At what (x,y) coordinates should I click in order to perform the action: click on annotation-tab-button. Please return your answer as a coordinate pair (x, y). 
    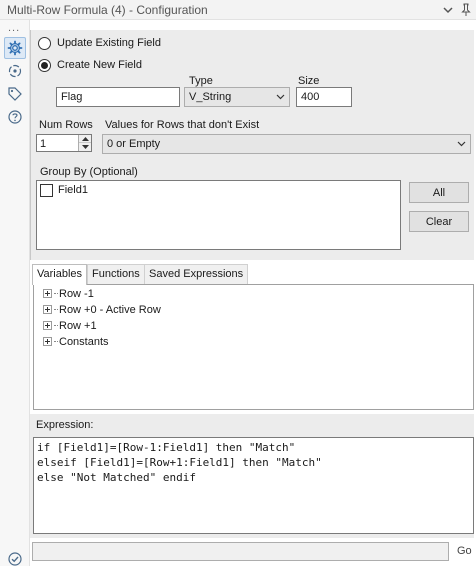
    Looking at the image, I should click on (15, 94).